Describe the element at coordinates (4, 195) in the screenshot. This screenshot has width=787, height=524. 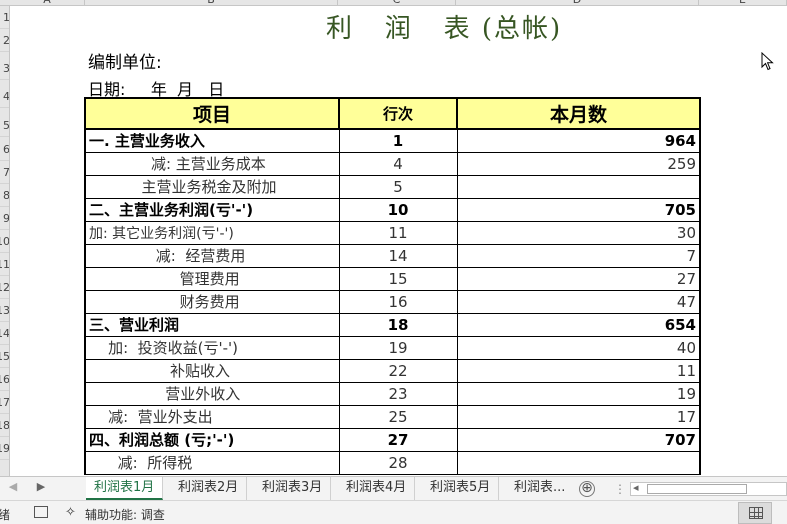
I see `row-number: 8` at that location.